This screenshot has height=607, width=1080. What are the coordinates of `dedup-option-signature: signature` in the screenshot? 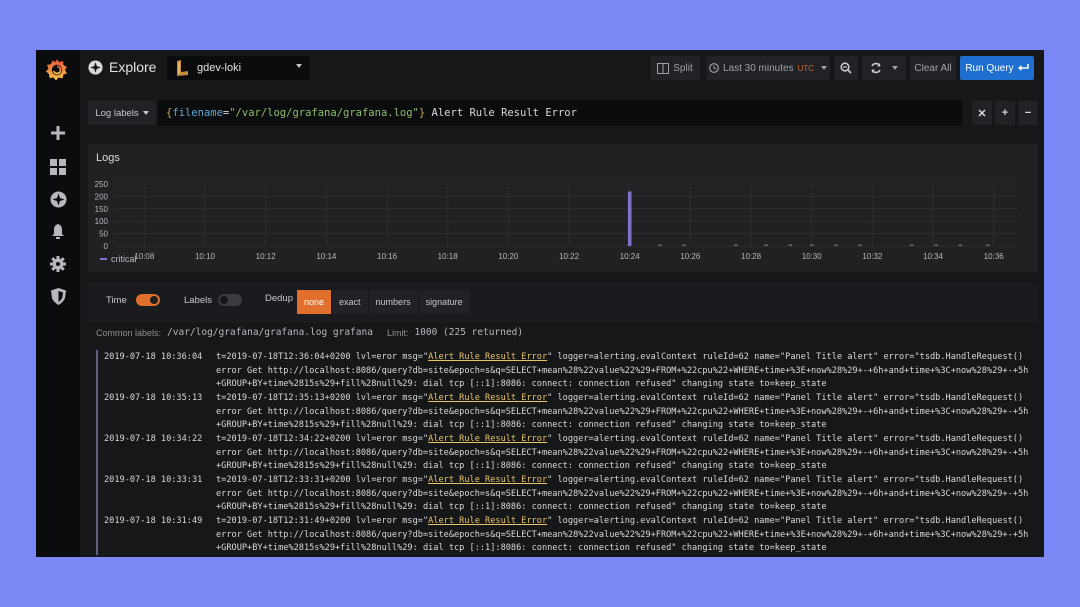 It's located at (444, 302).